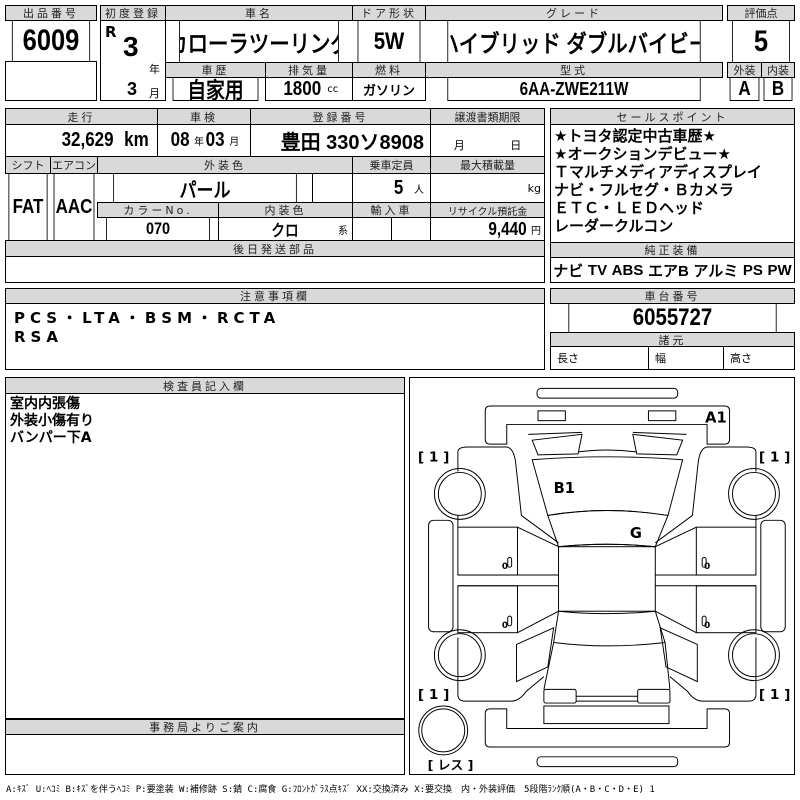 The image size is (800, 800). I want to click on door-label: ドア形状, so click(389, 13).